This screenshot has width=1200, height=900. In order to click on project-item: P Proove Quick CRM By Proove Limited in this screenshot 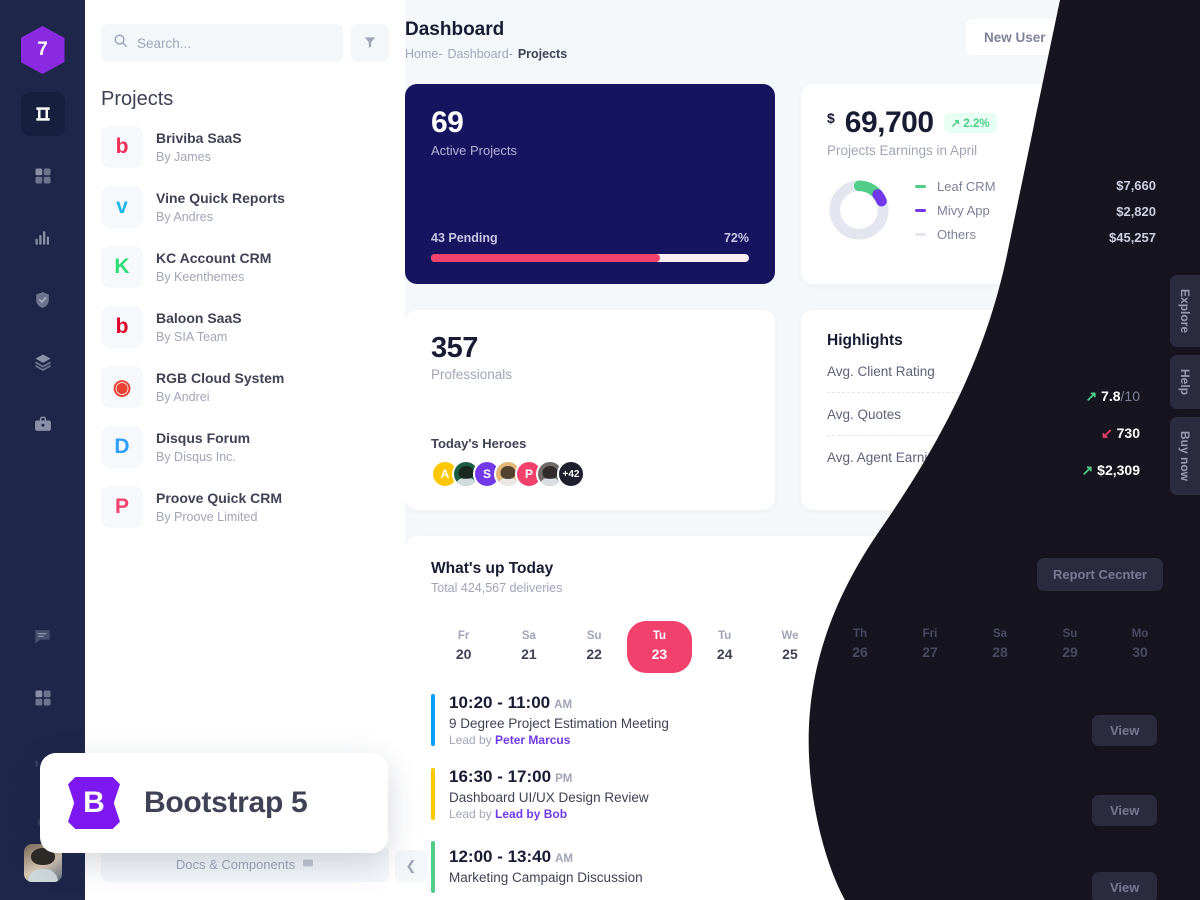, I will do `click(245, 507)`.